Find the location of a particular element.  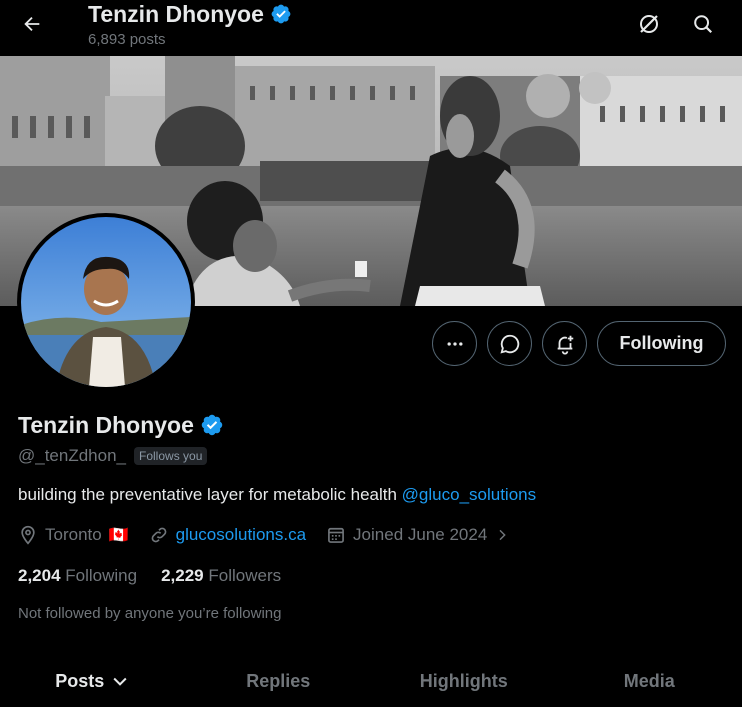

joined-text: Joined June 2024 is located at coordinates (420, 534).